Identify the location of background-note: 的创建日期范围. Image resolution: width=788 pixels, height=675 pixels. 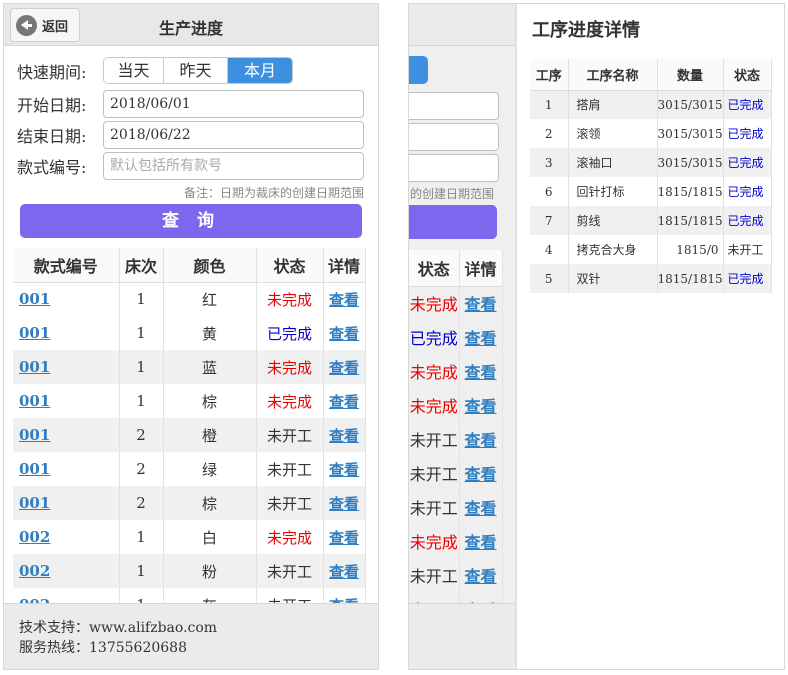
(452, 194).